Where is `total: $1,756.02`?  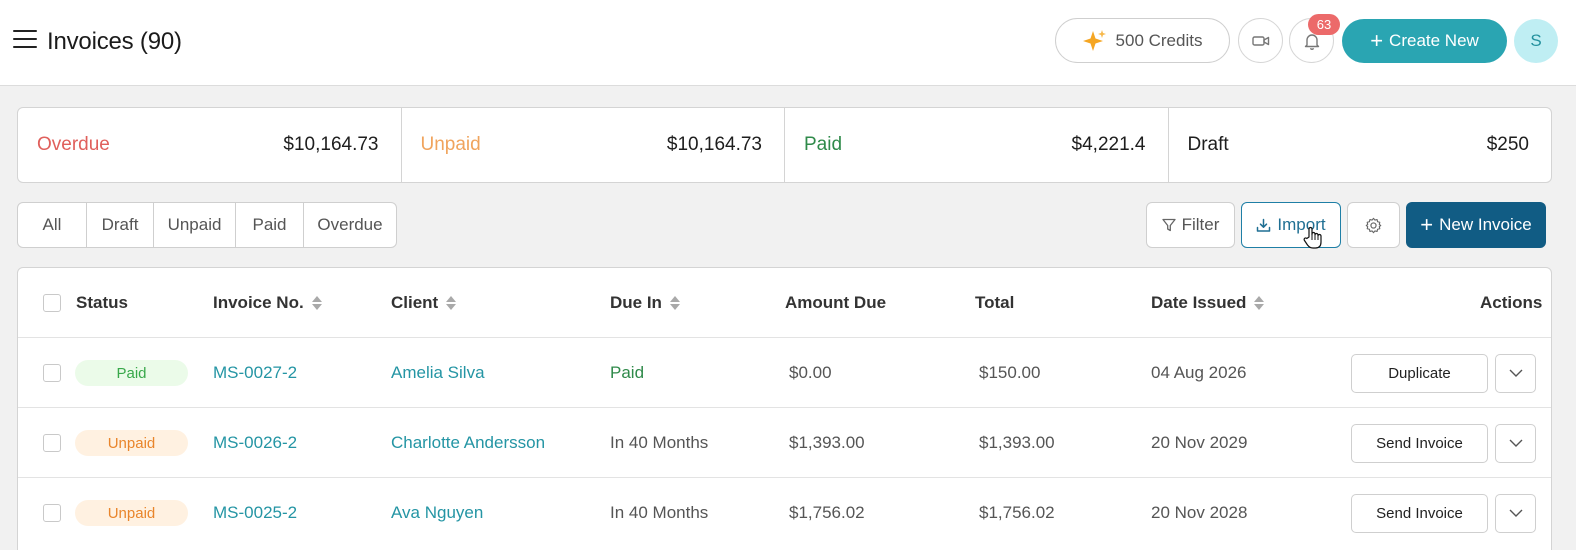 total: $1,756.02 is located at coordinates (1017, 512).